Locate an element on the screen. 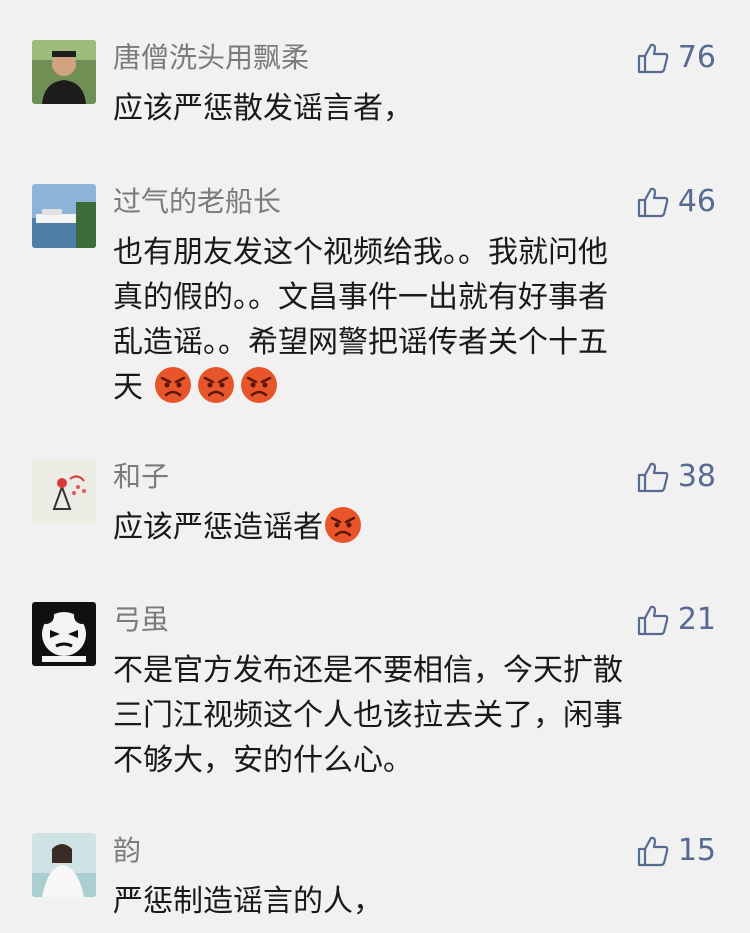 The image size is (750, 933). like-count: 15 is located at coordinates (696, 850).